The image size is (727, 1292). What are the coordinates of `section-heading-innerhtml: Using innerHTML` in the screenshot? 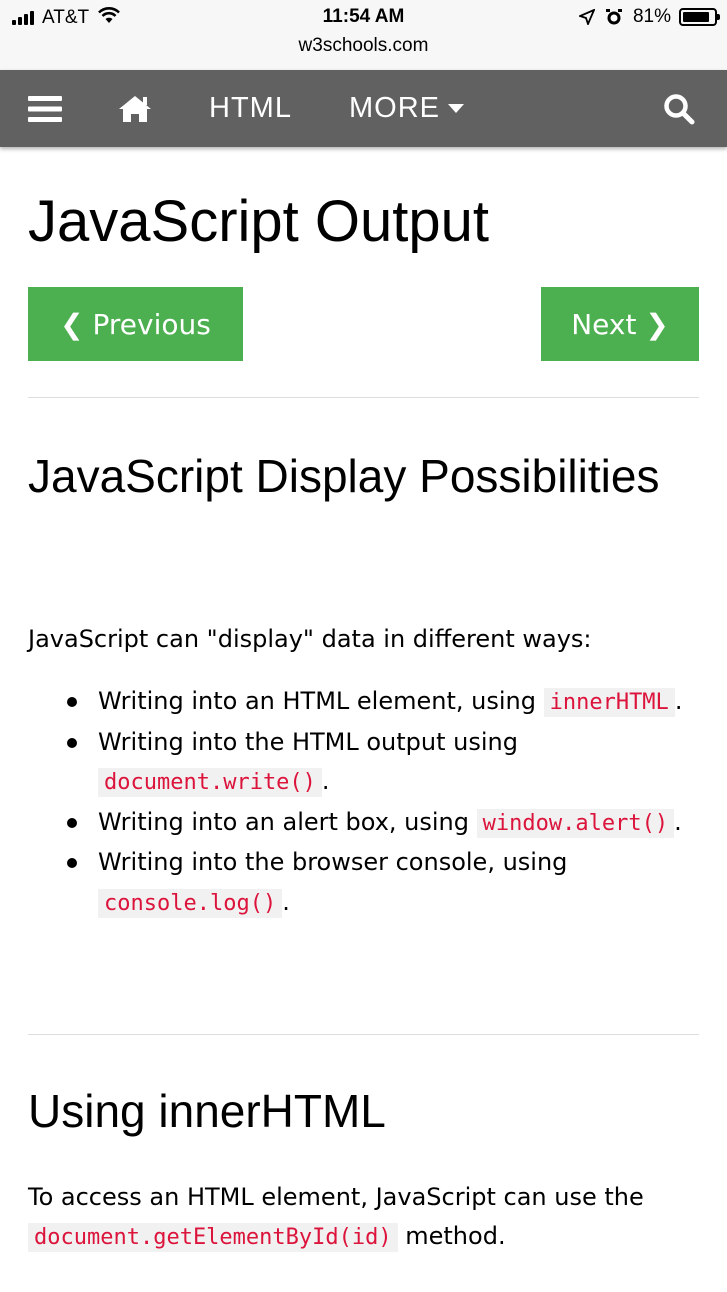 It's located at (207, 1111).